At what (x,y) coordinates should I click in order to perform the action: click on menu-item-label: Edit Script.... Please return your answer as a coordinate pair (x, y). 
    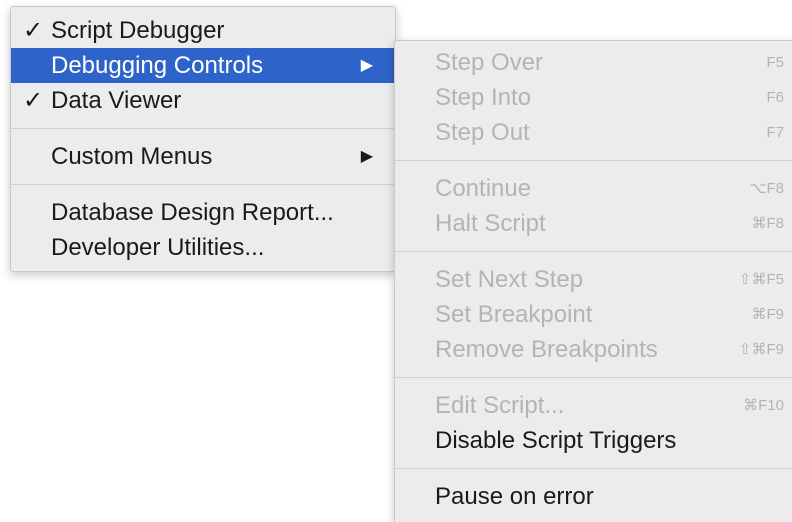
    Looking at the image, I should click on (500, 405).